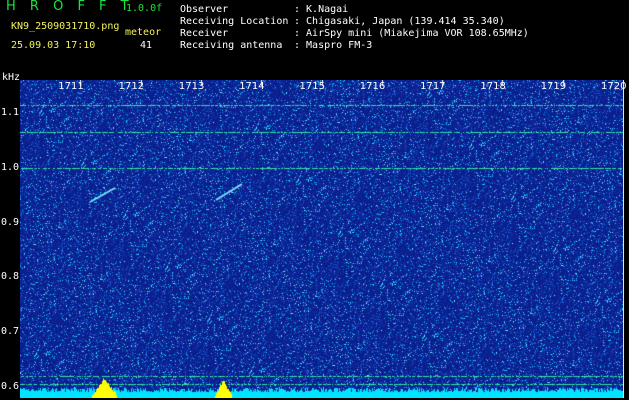 The image size is (629, 400). Describe the element at coordinates (234, 21) in the screenshot. I see `meta-key-location: Receiving Location` at that location.